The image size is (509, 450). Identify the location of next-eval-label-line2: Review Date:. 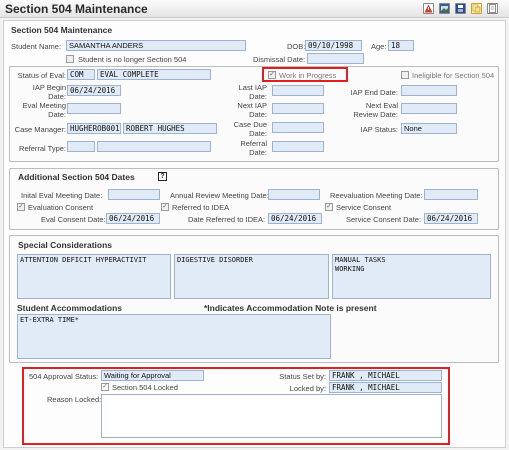
(375, 114).